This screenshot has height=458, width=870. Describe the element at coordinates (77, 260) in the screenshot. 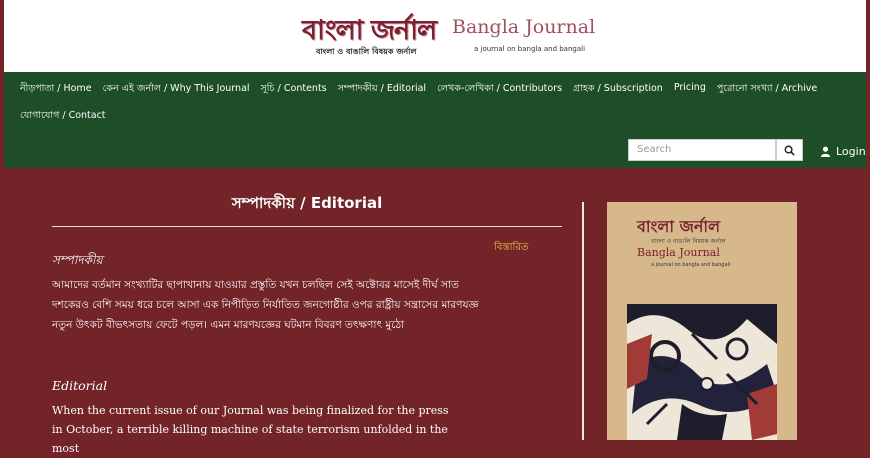

I see `bengali-editorial-heading: সম্পাদকীয়` at that location.